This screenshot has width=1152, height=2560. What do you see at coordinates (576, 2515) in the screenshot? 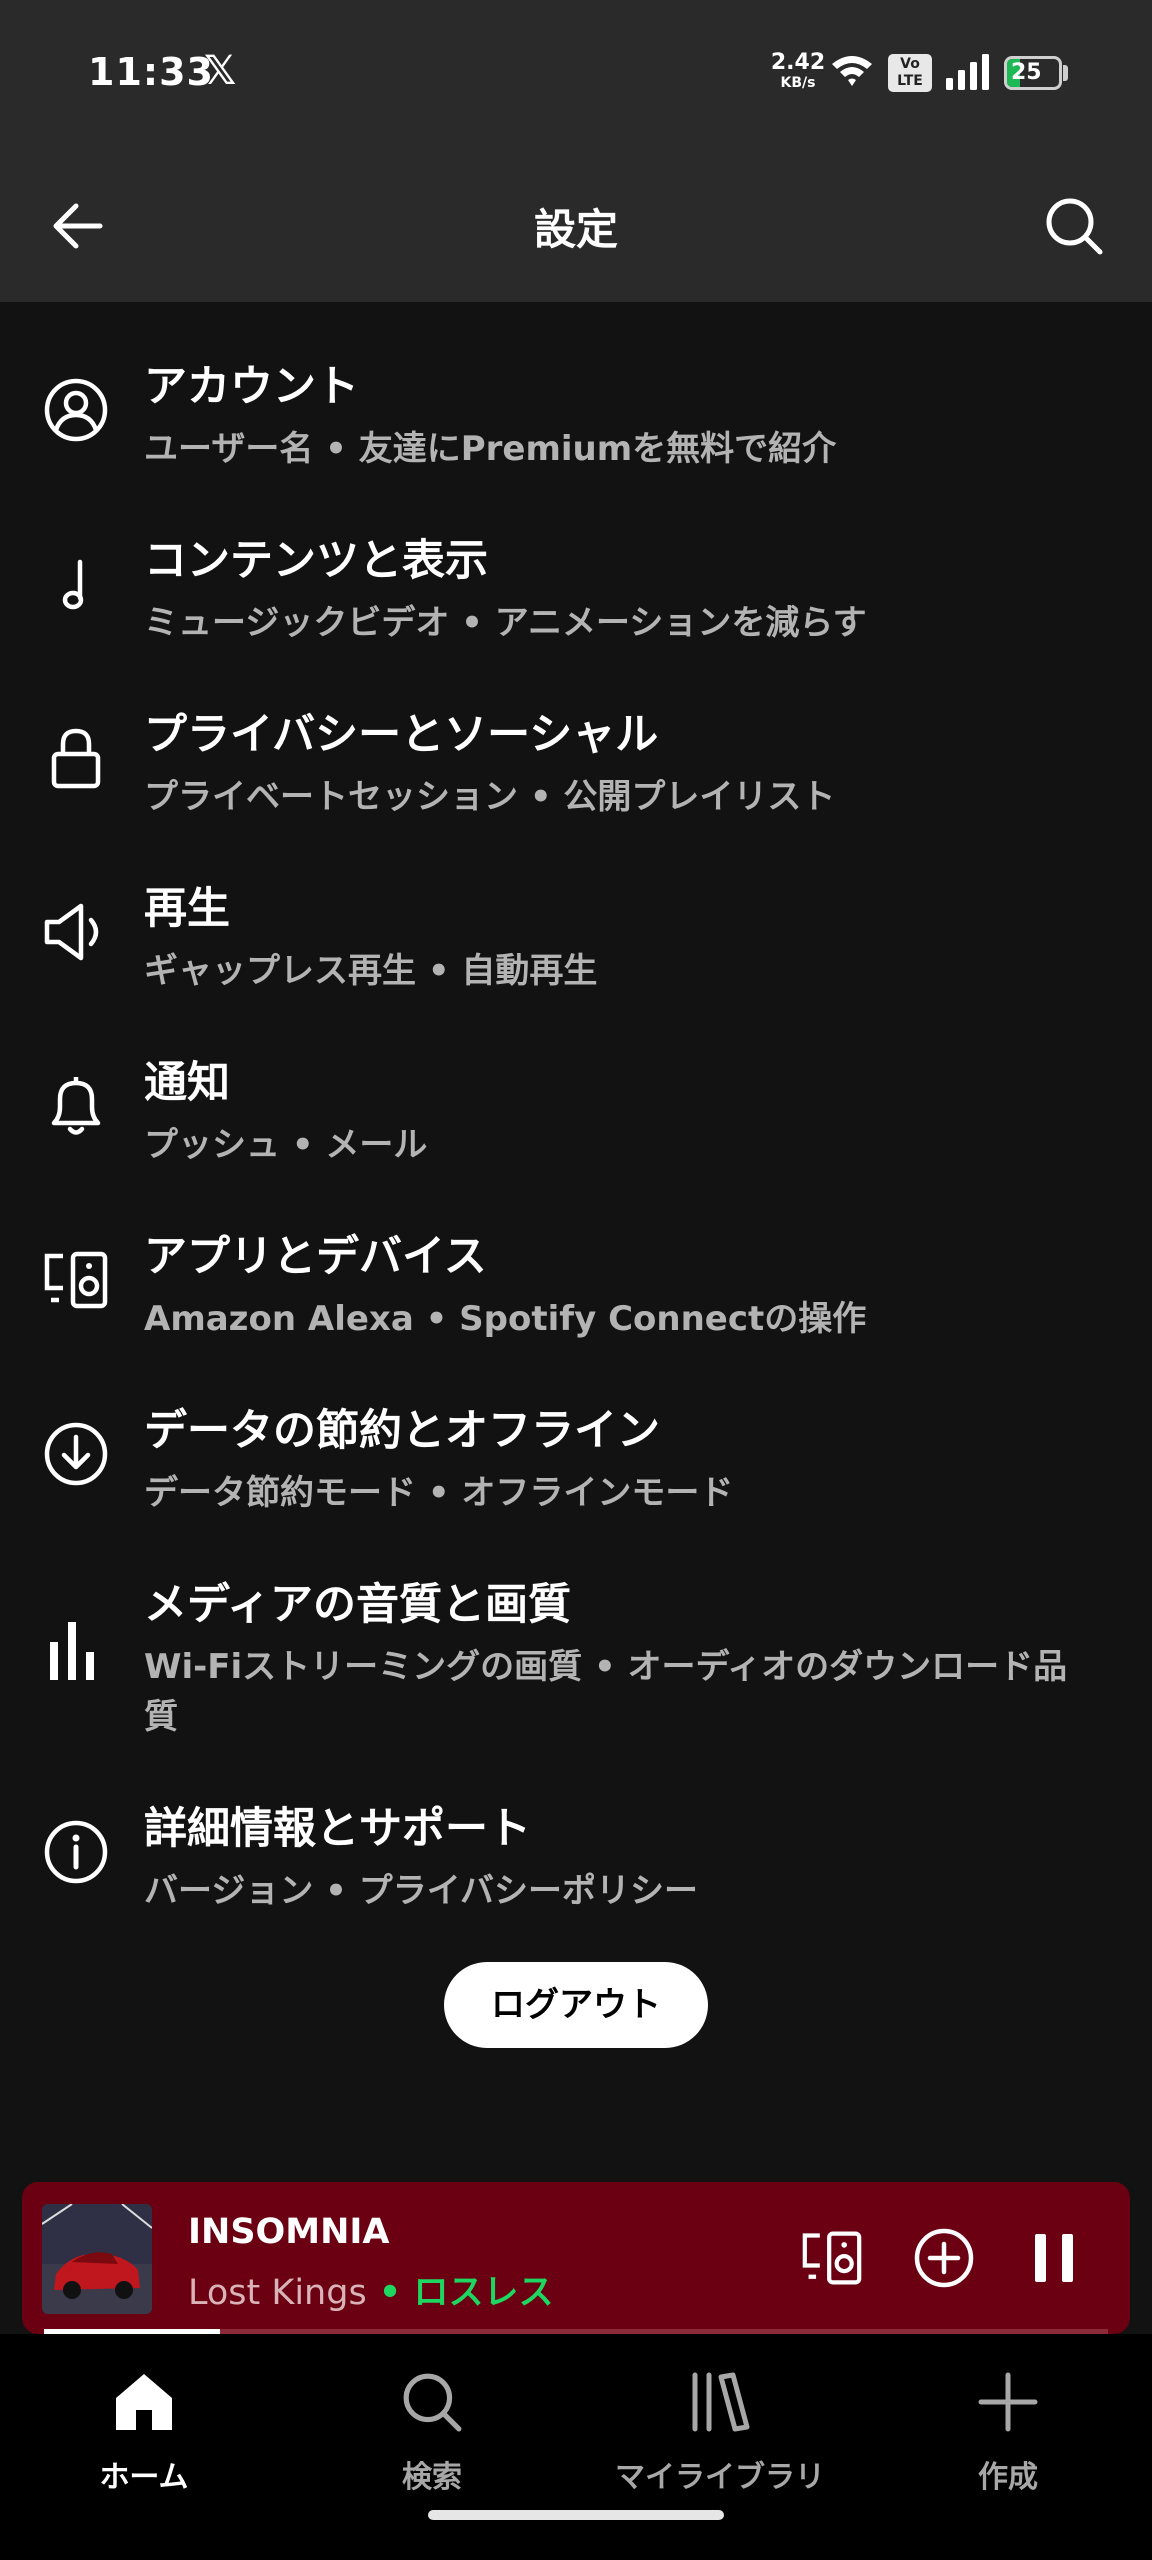
I see `home-indicator` at bounding box center [576, 2515].